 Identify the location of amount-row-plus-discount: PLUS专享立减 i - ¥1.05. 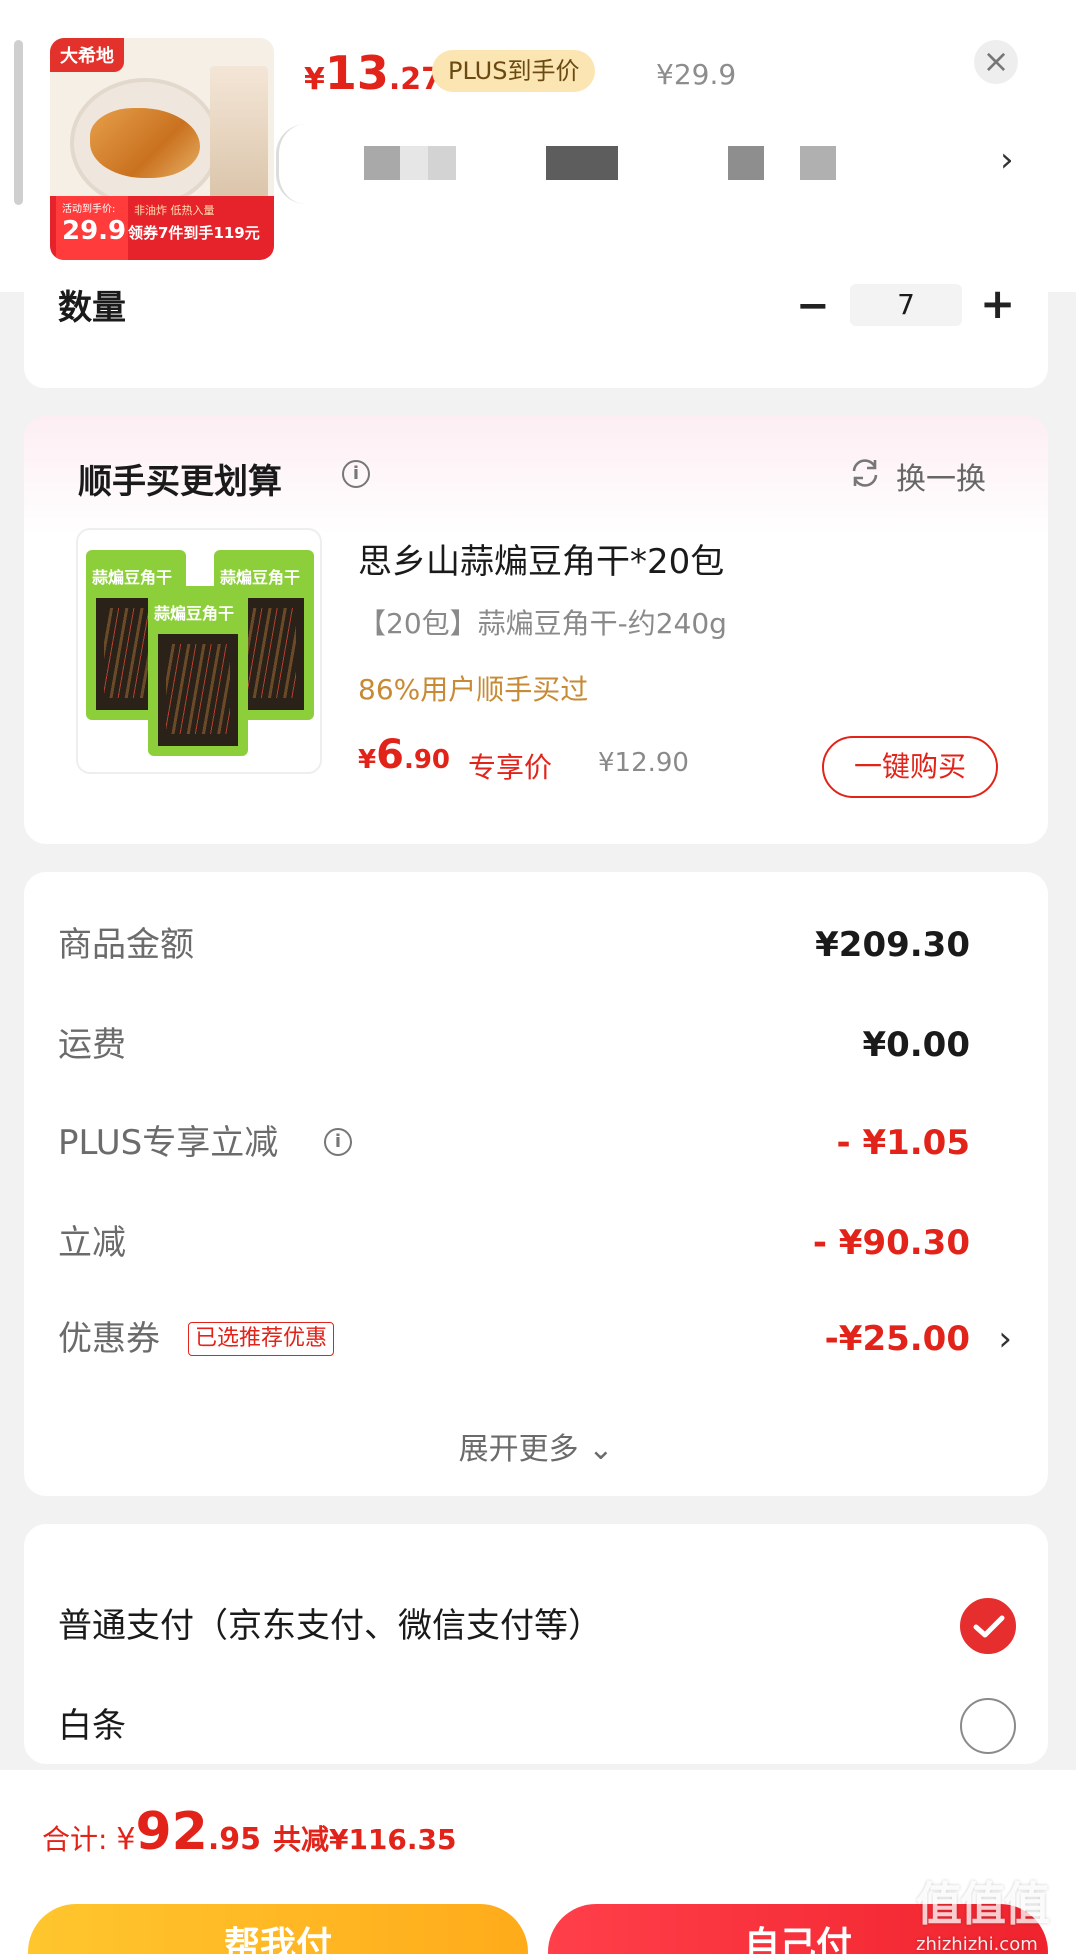
(536, 1143).